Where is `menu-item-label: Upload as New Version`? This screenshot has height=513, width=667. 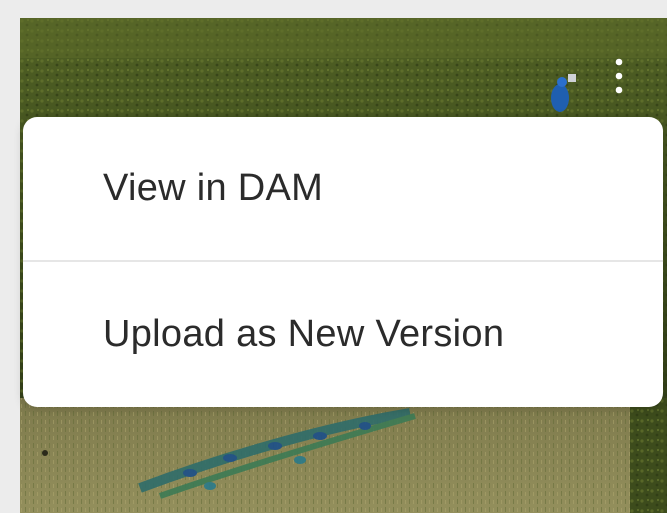
menu-item-label: Upload as New Version is located at coordinates (304, 333).